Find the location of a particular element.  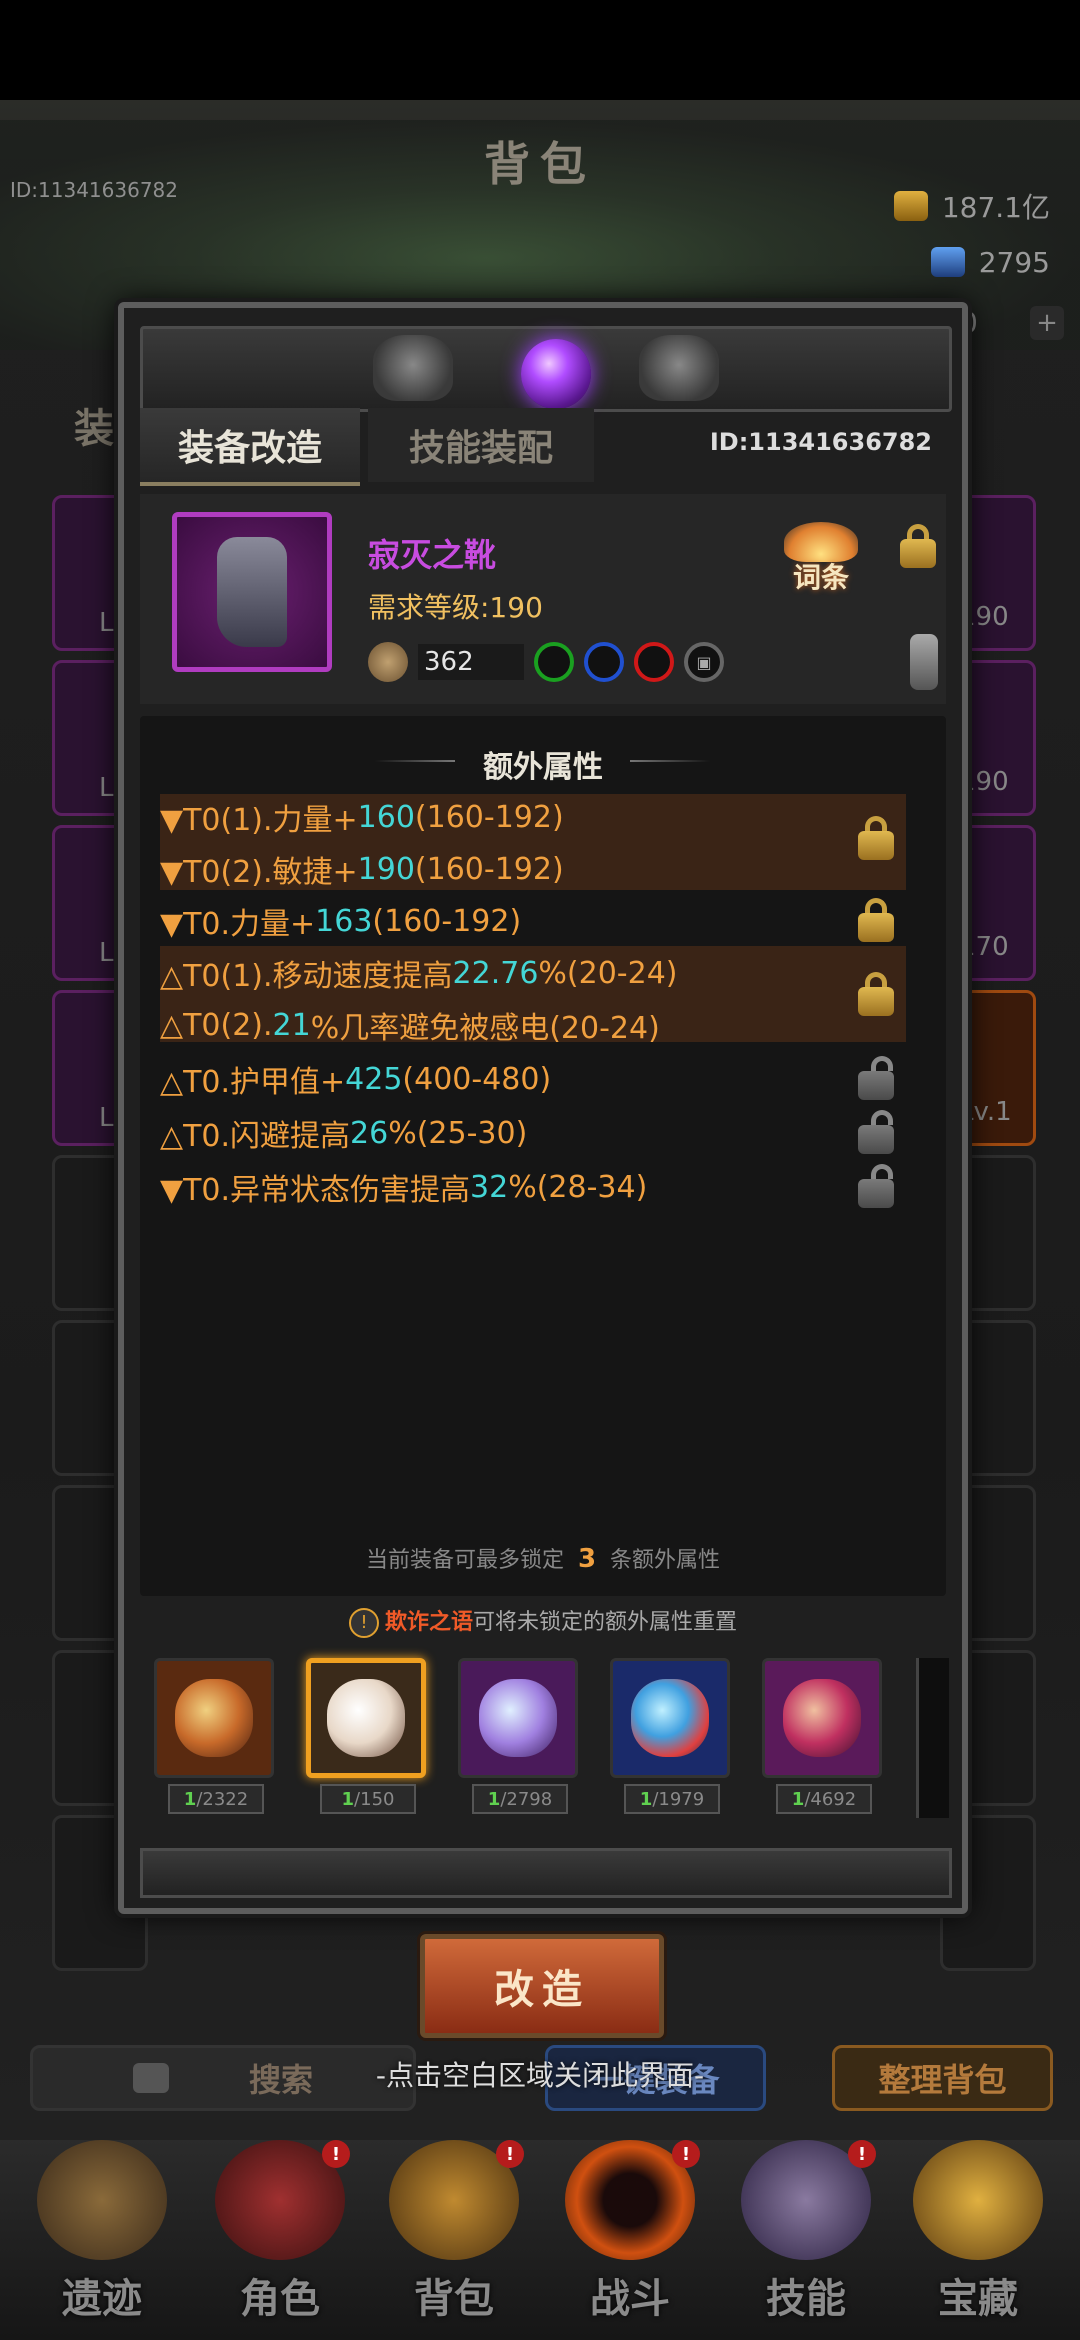

socket-locked-icon: ▣ is located at coordinates (704, 662).